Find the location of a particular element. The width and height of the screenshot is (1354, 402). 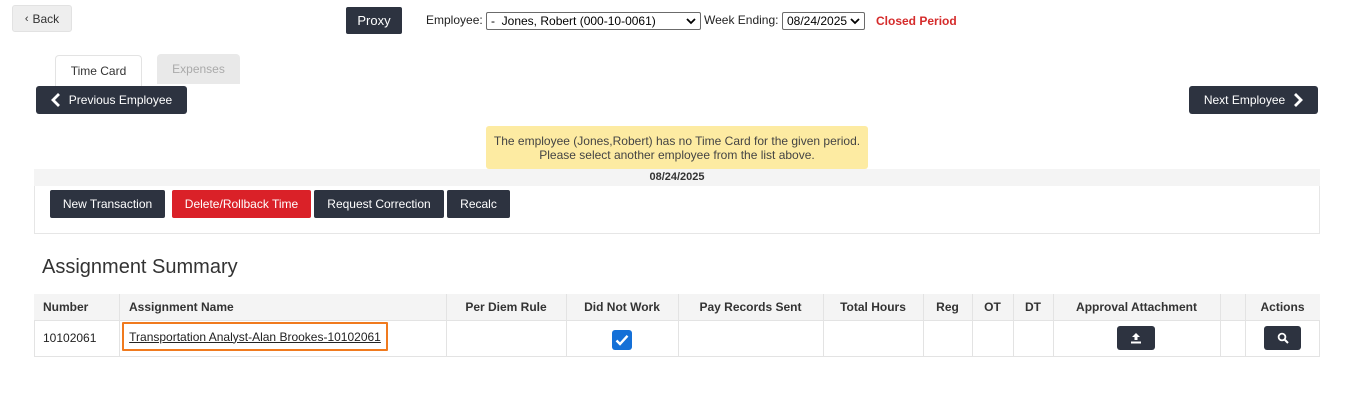

previous-employee-button: Previous Employee is located at coordinates (111, 100).